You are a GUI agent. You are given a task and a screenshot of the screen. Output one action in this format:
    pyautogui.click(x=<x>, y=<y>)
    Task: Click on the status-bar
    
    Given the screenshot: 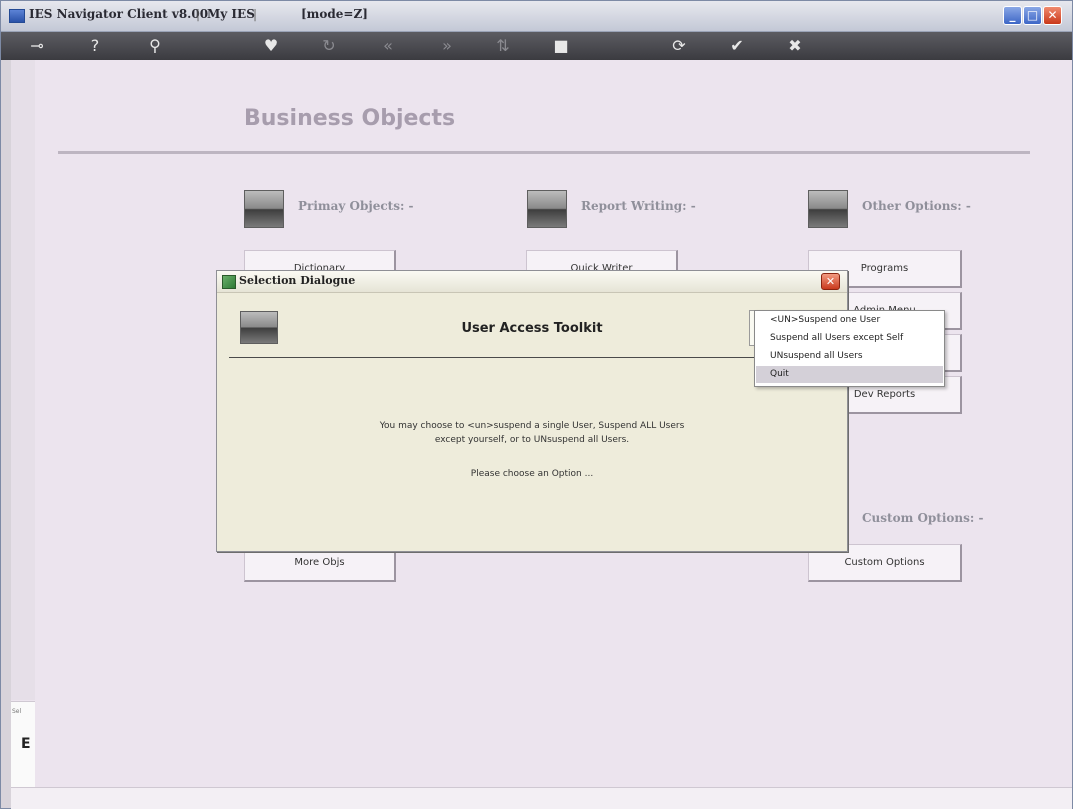 What is the action you would take?
    pyautogui.click(x=541, y=798)
    